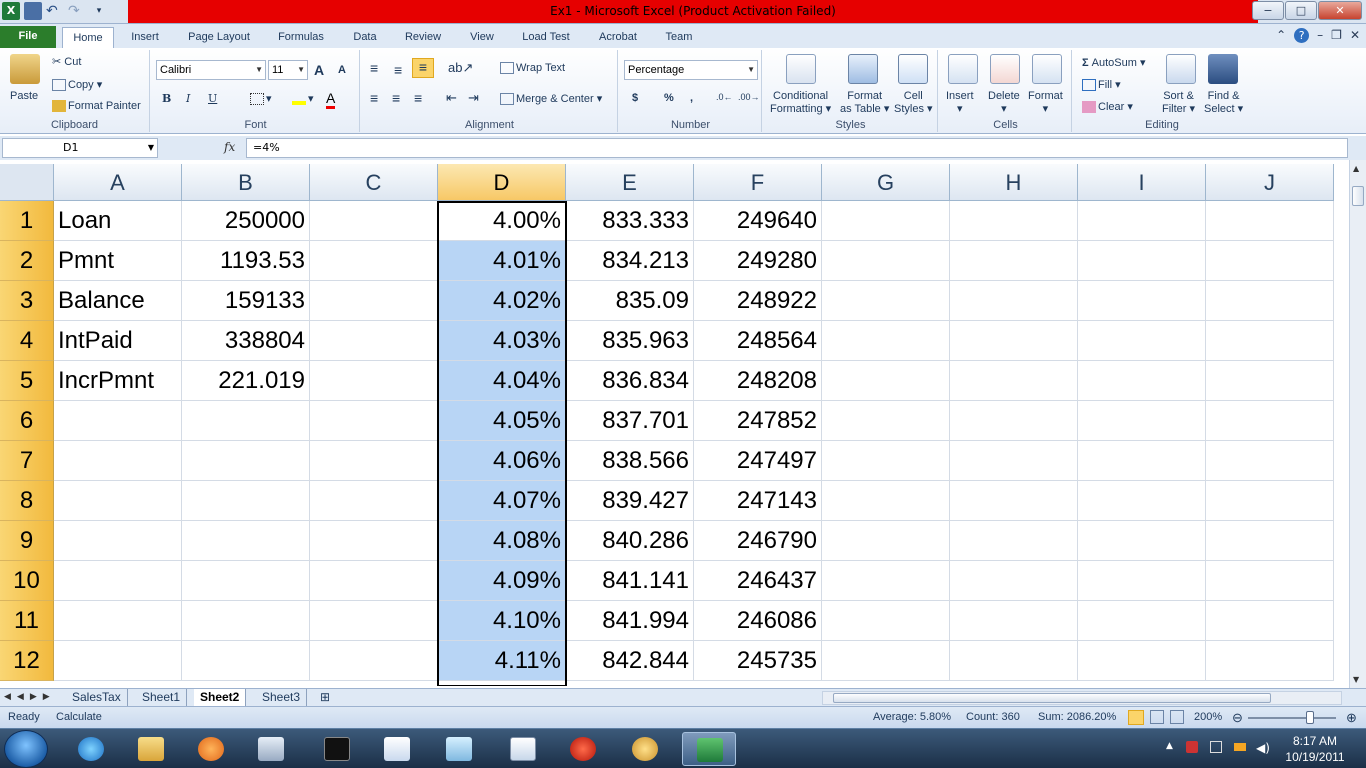 Image resolution: width=1366 pixels, height=768 pixels. I want to click on tab-page-layout: Page Layout, so click(219, 37).